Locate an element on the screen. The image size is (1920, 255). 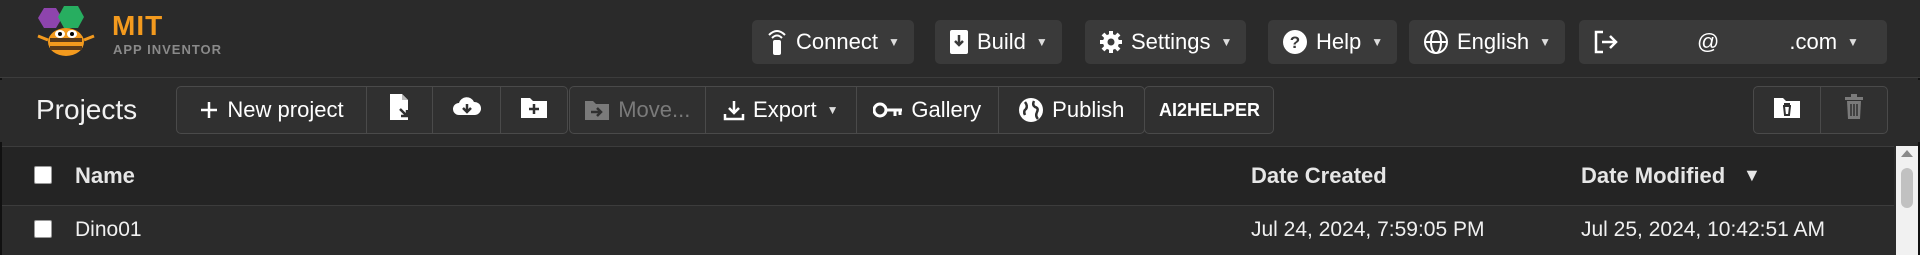
wifi-phone-icon is located at coordinates (777, 42).